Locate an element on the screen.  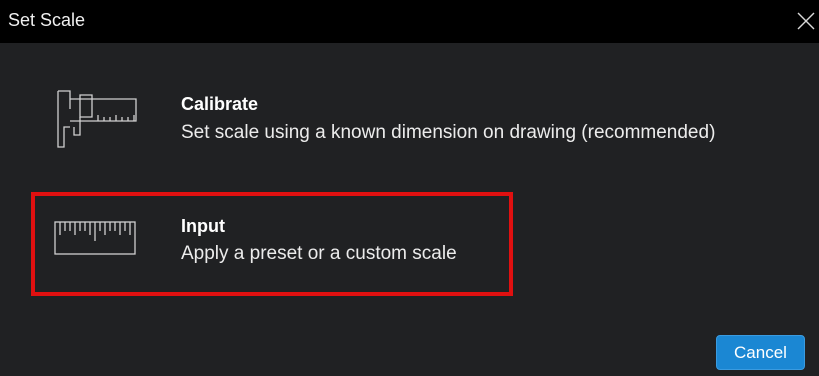
ruler-icon is located at coordinates (95, 238).